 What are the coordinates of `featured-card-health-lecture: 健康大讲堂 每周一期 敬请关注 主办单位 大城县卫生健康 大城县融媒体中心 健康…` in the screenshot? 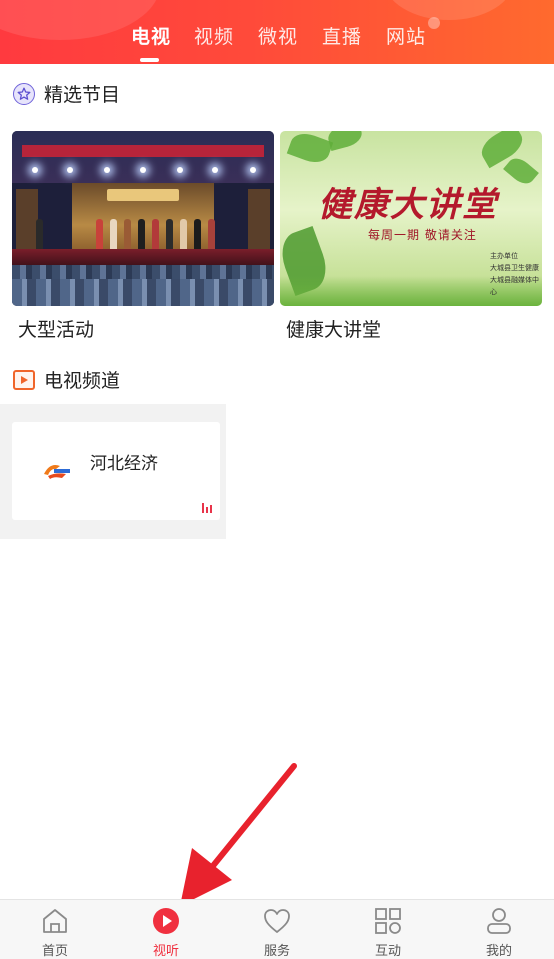 It's located at (411, 236).